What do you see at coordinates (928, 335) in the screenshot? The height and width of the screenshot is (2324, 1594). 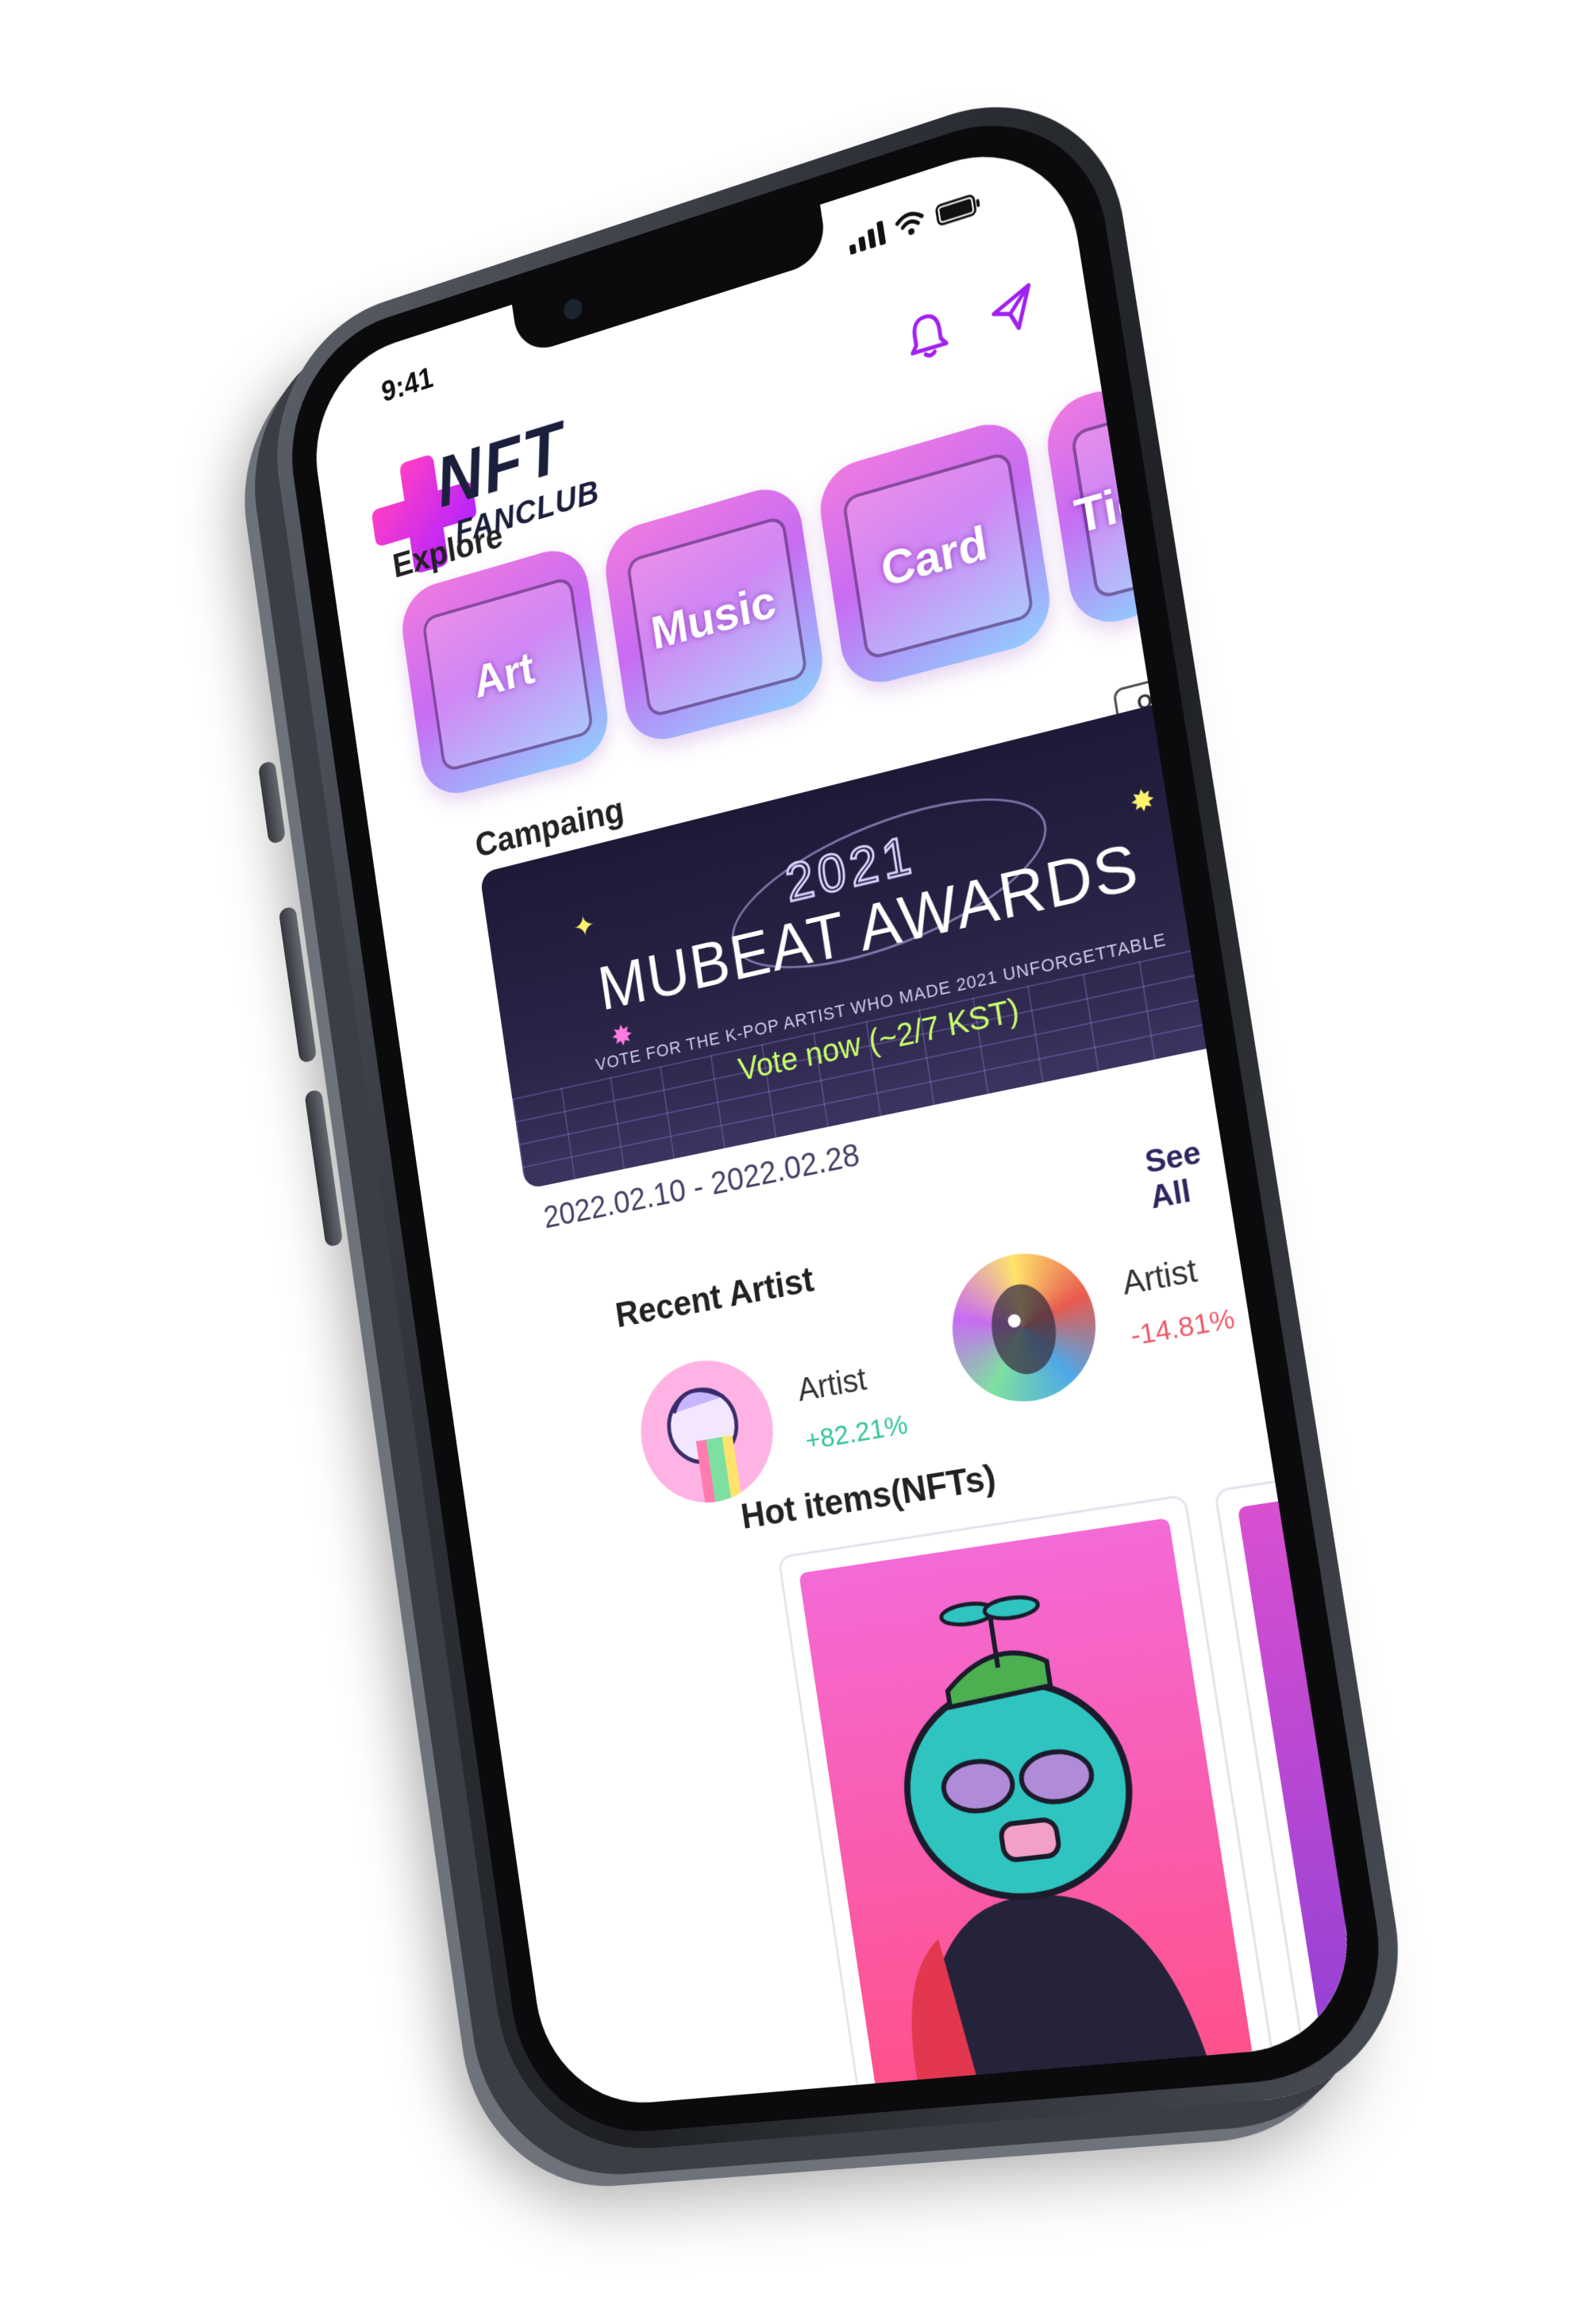 I see `bell-icon` at bounding box center [928, 335].